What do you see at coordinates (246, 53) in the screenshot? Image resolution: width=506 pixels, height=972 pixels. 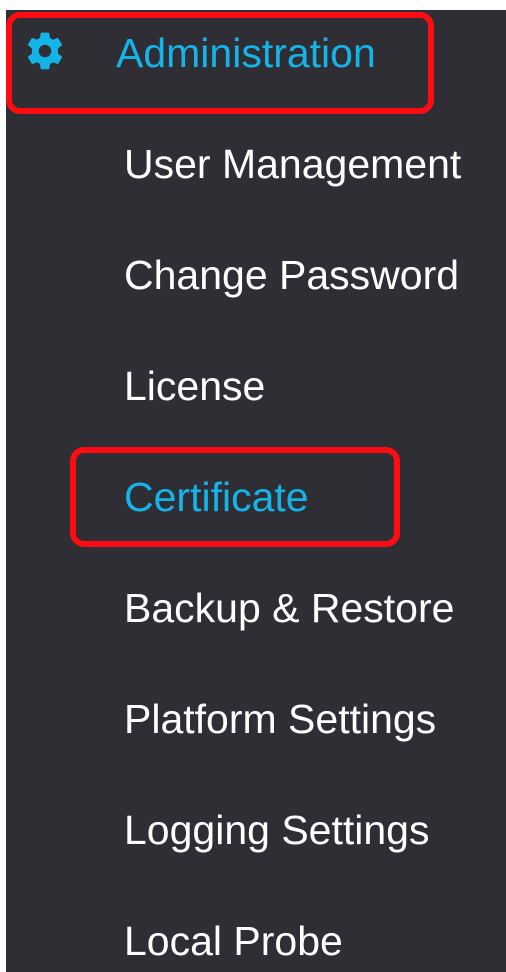 I see `sidebar-section-label: Administration` at bounding box center [246, 53].